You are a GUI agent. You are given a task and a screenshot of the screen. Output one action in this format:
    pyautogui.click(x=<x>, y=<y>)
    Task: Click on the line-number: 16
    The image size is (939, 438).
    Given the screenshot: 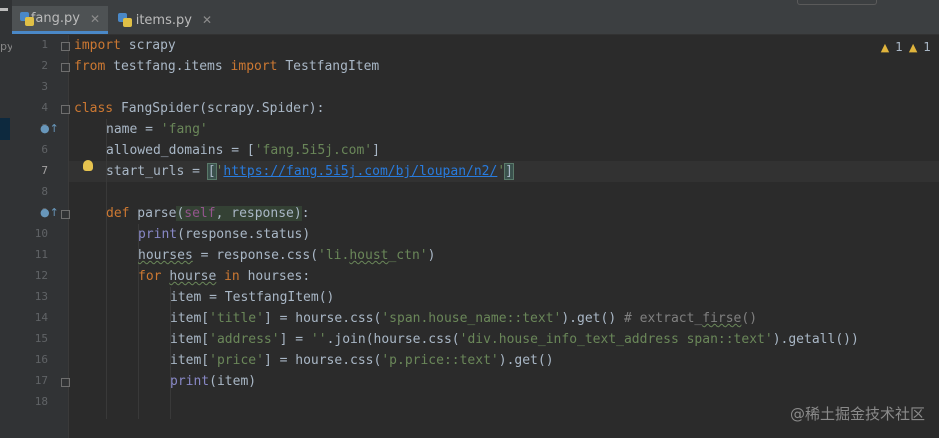 What is the action you would take?
    pyautogui.click(x=41, y=359)
    